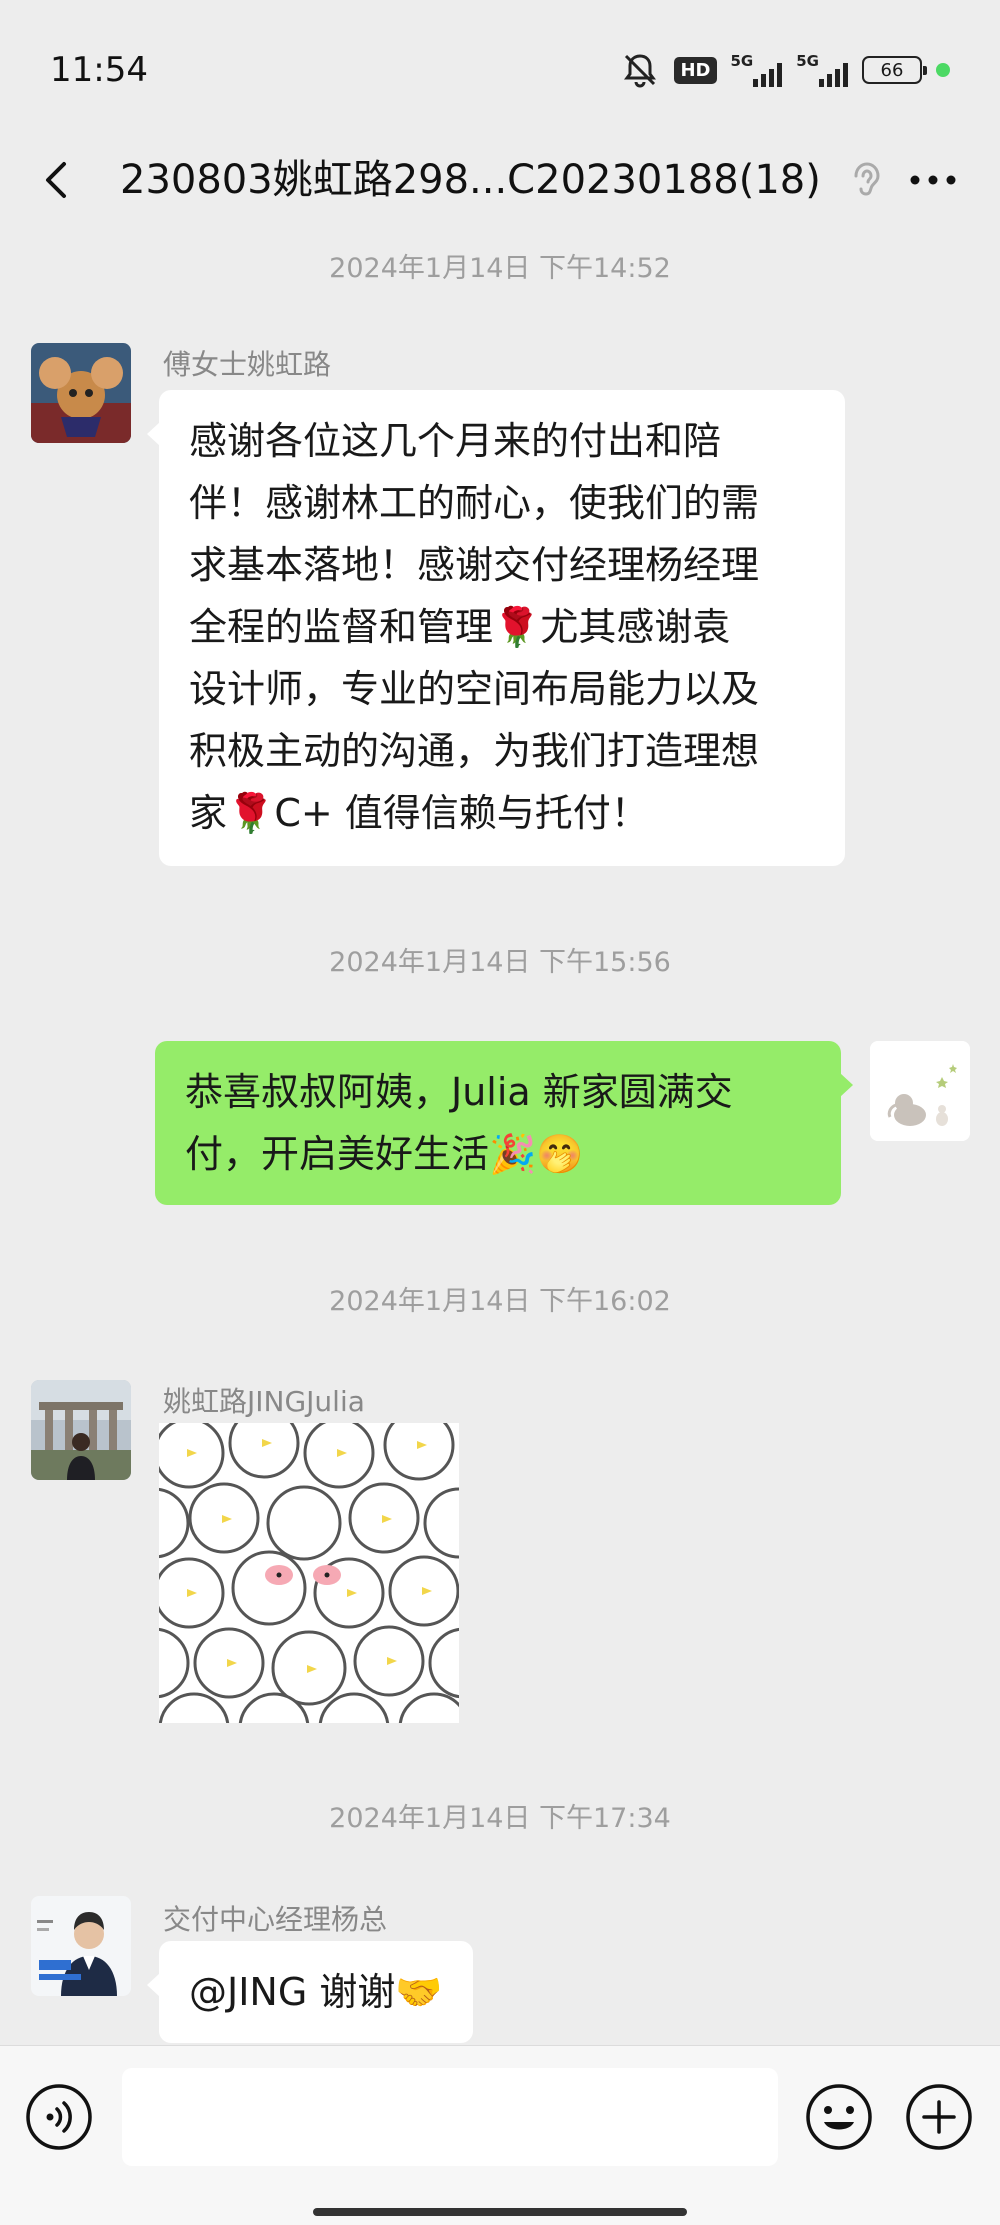  What do you see at coordinates (474, 689) in the screenshot?
I see `message-line: 设计师，专业的空间布局能力以及` at bounding box center [474, 689].